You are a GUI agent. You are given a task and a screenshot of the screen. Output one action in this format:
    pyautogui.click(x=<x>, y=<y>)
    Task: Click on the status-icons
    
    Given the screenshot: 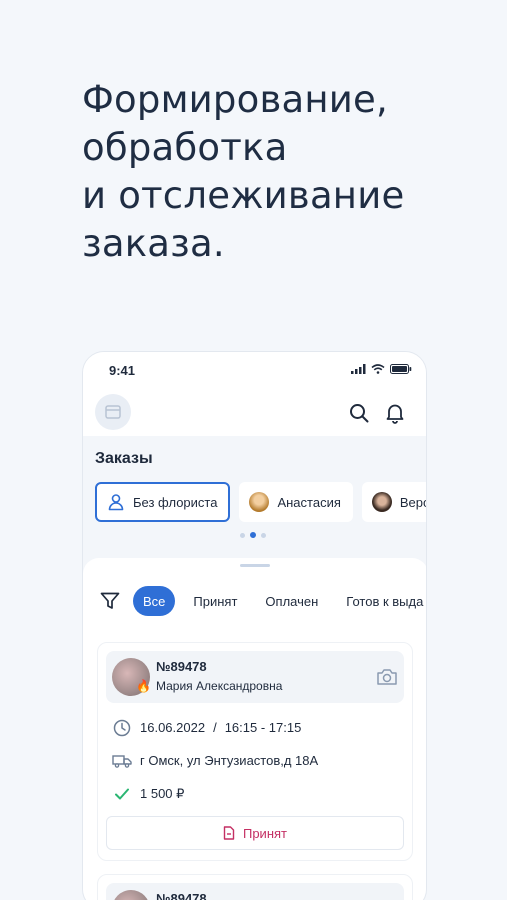 What is the action you would take?
    pyautogui.click(x=381, y=369)
    